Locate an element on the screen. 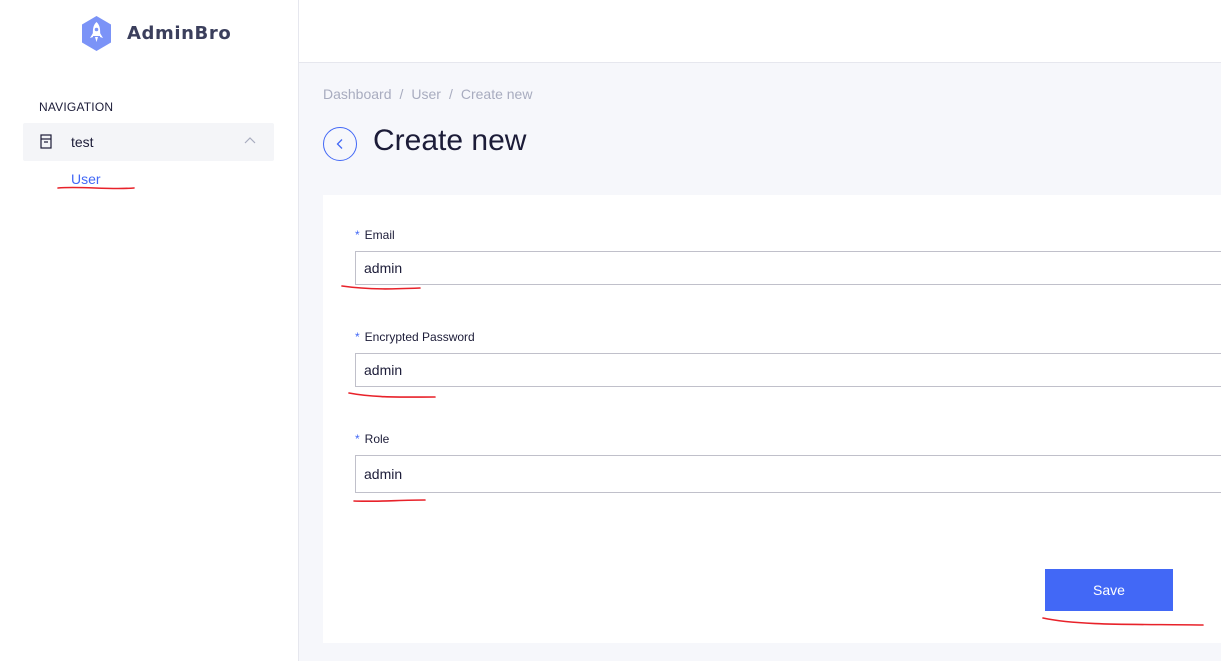 This screenshot has height=661, width=1221. email-label-text: Email is located at coordinates (379, 235).